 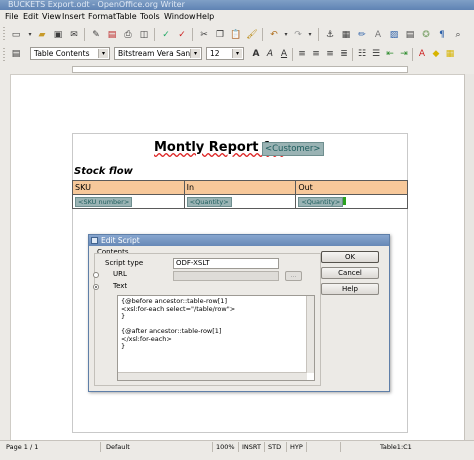 I want to click on table-cell: <SKU number>, so click(x=128, y=201).